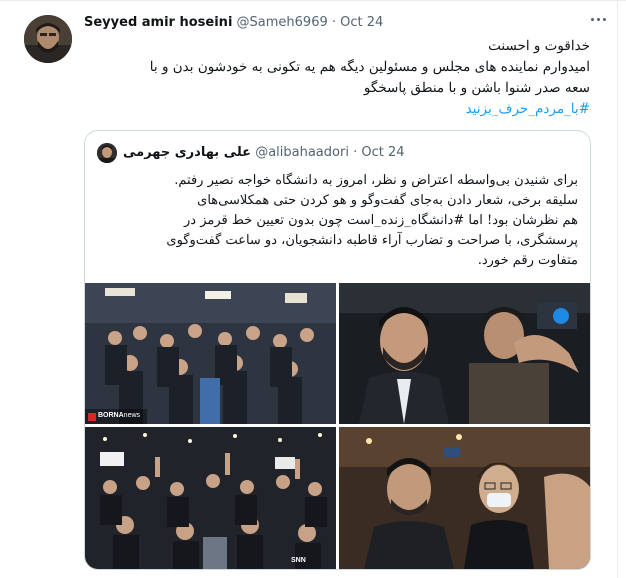 Image resolution: width=626 pixels, height=578 pixels. What do you see at coordinates (313, 0) in the screenshot?
I see `divider-top` at bounding box center [313, 0].